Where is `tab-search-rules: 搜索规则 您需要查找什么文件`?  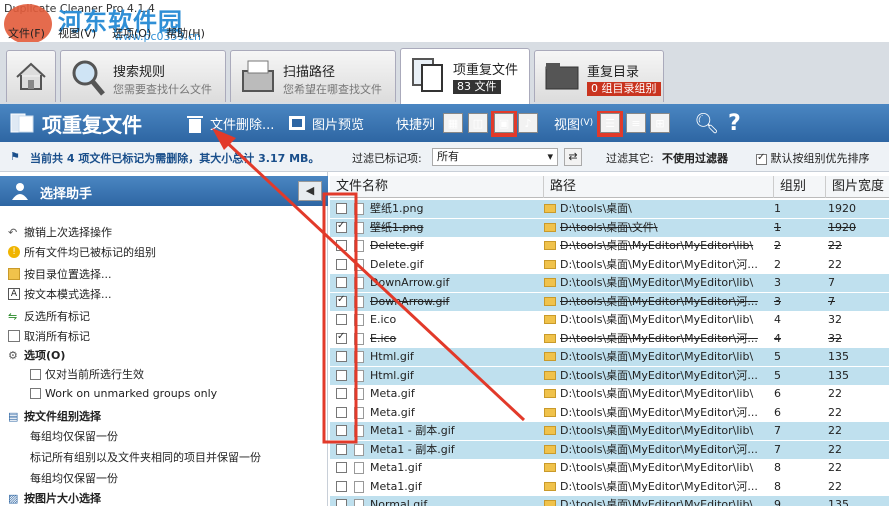
tab-search-rules: 搜索规则 您需要查找什么文件 is located at coordinates (143, 76).